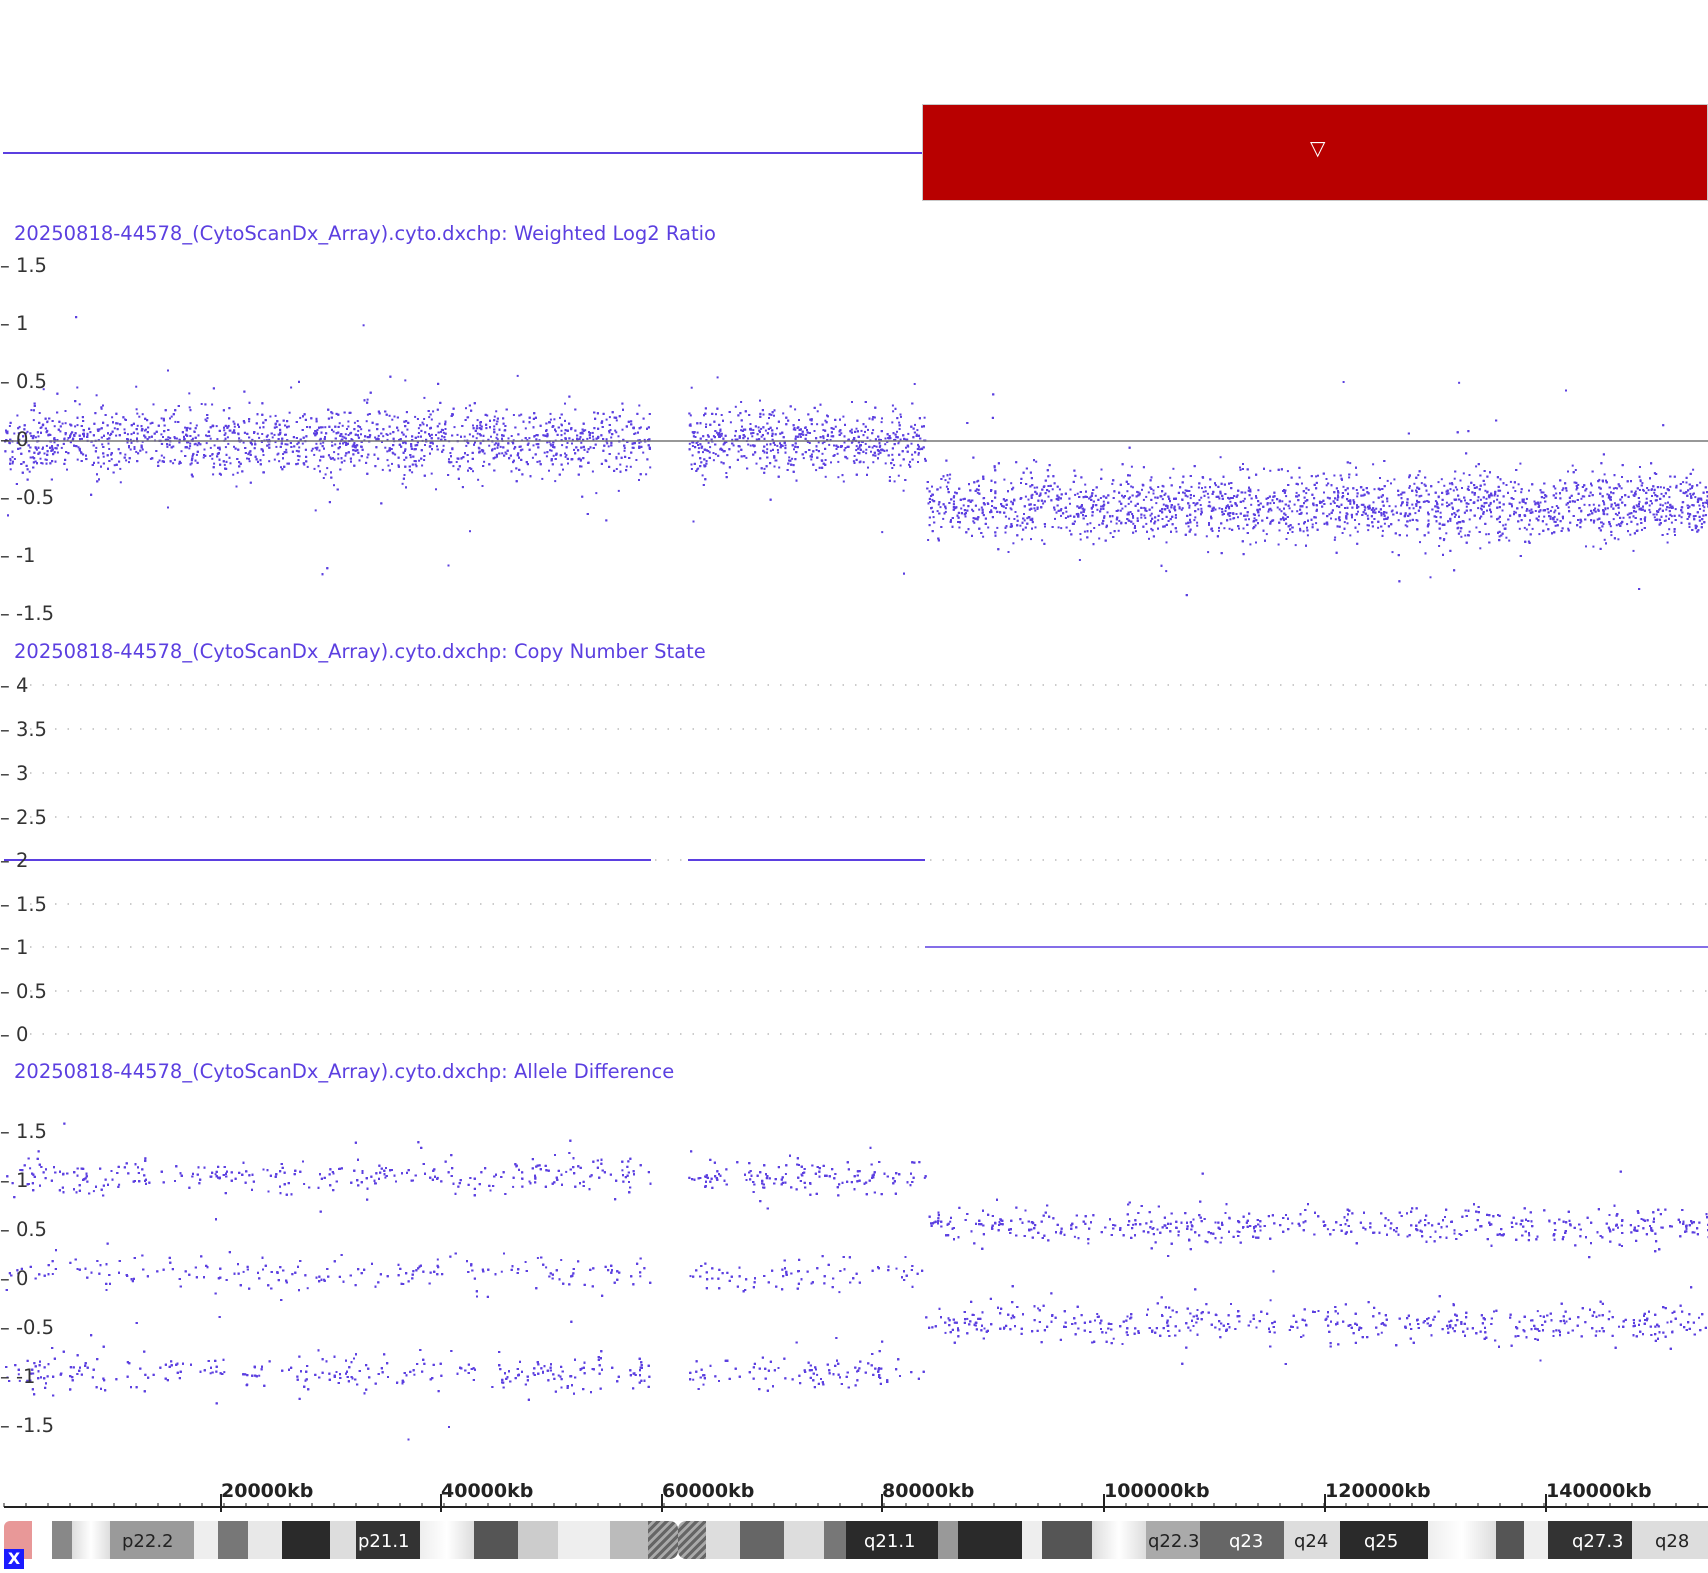  Describe the element at coordinates (27, 497) in the screenshot. I see `log2-tick: – -0.5` at that location.